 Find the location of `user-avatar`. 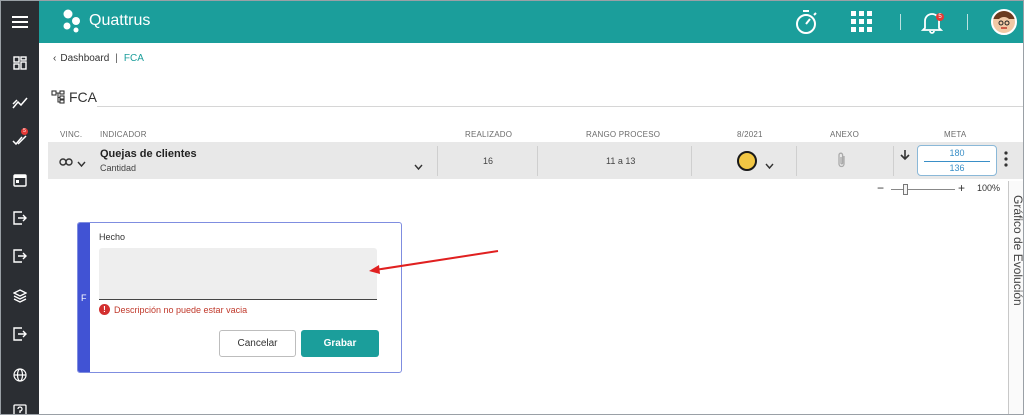

user-avatar is located at coordinates (1004, 22).